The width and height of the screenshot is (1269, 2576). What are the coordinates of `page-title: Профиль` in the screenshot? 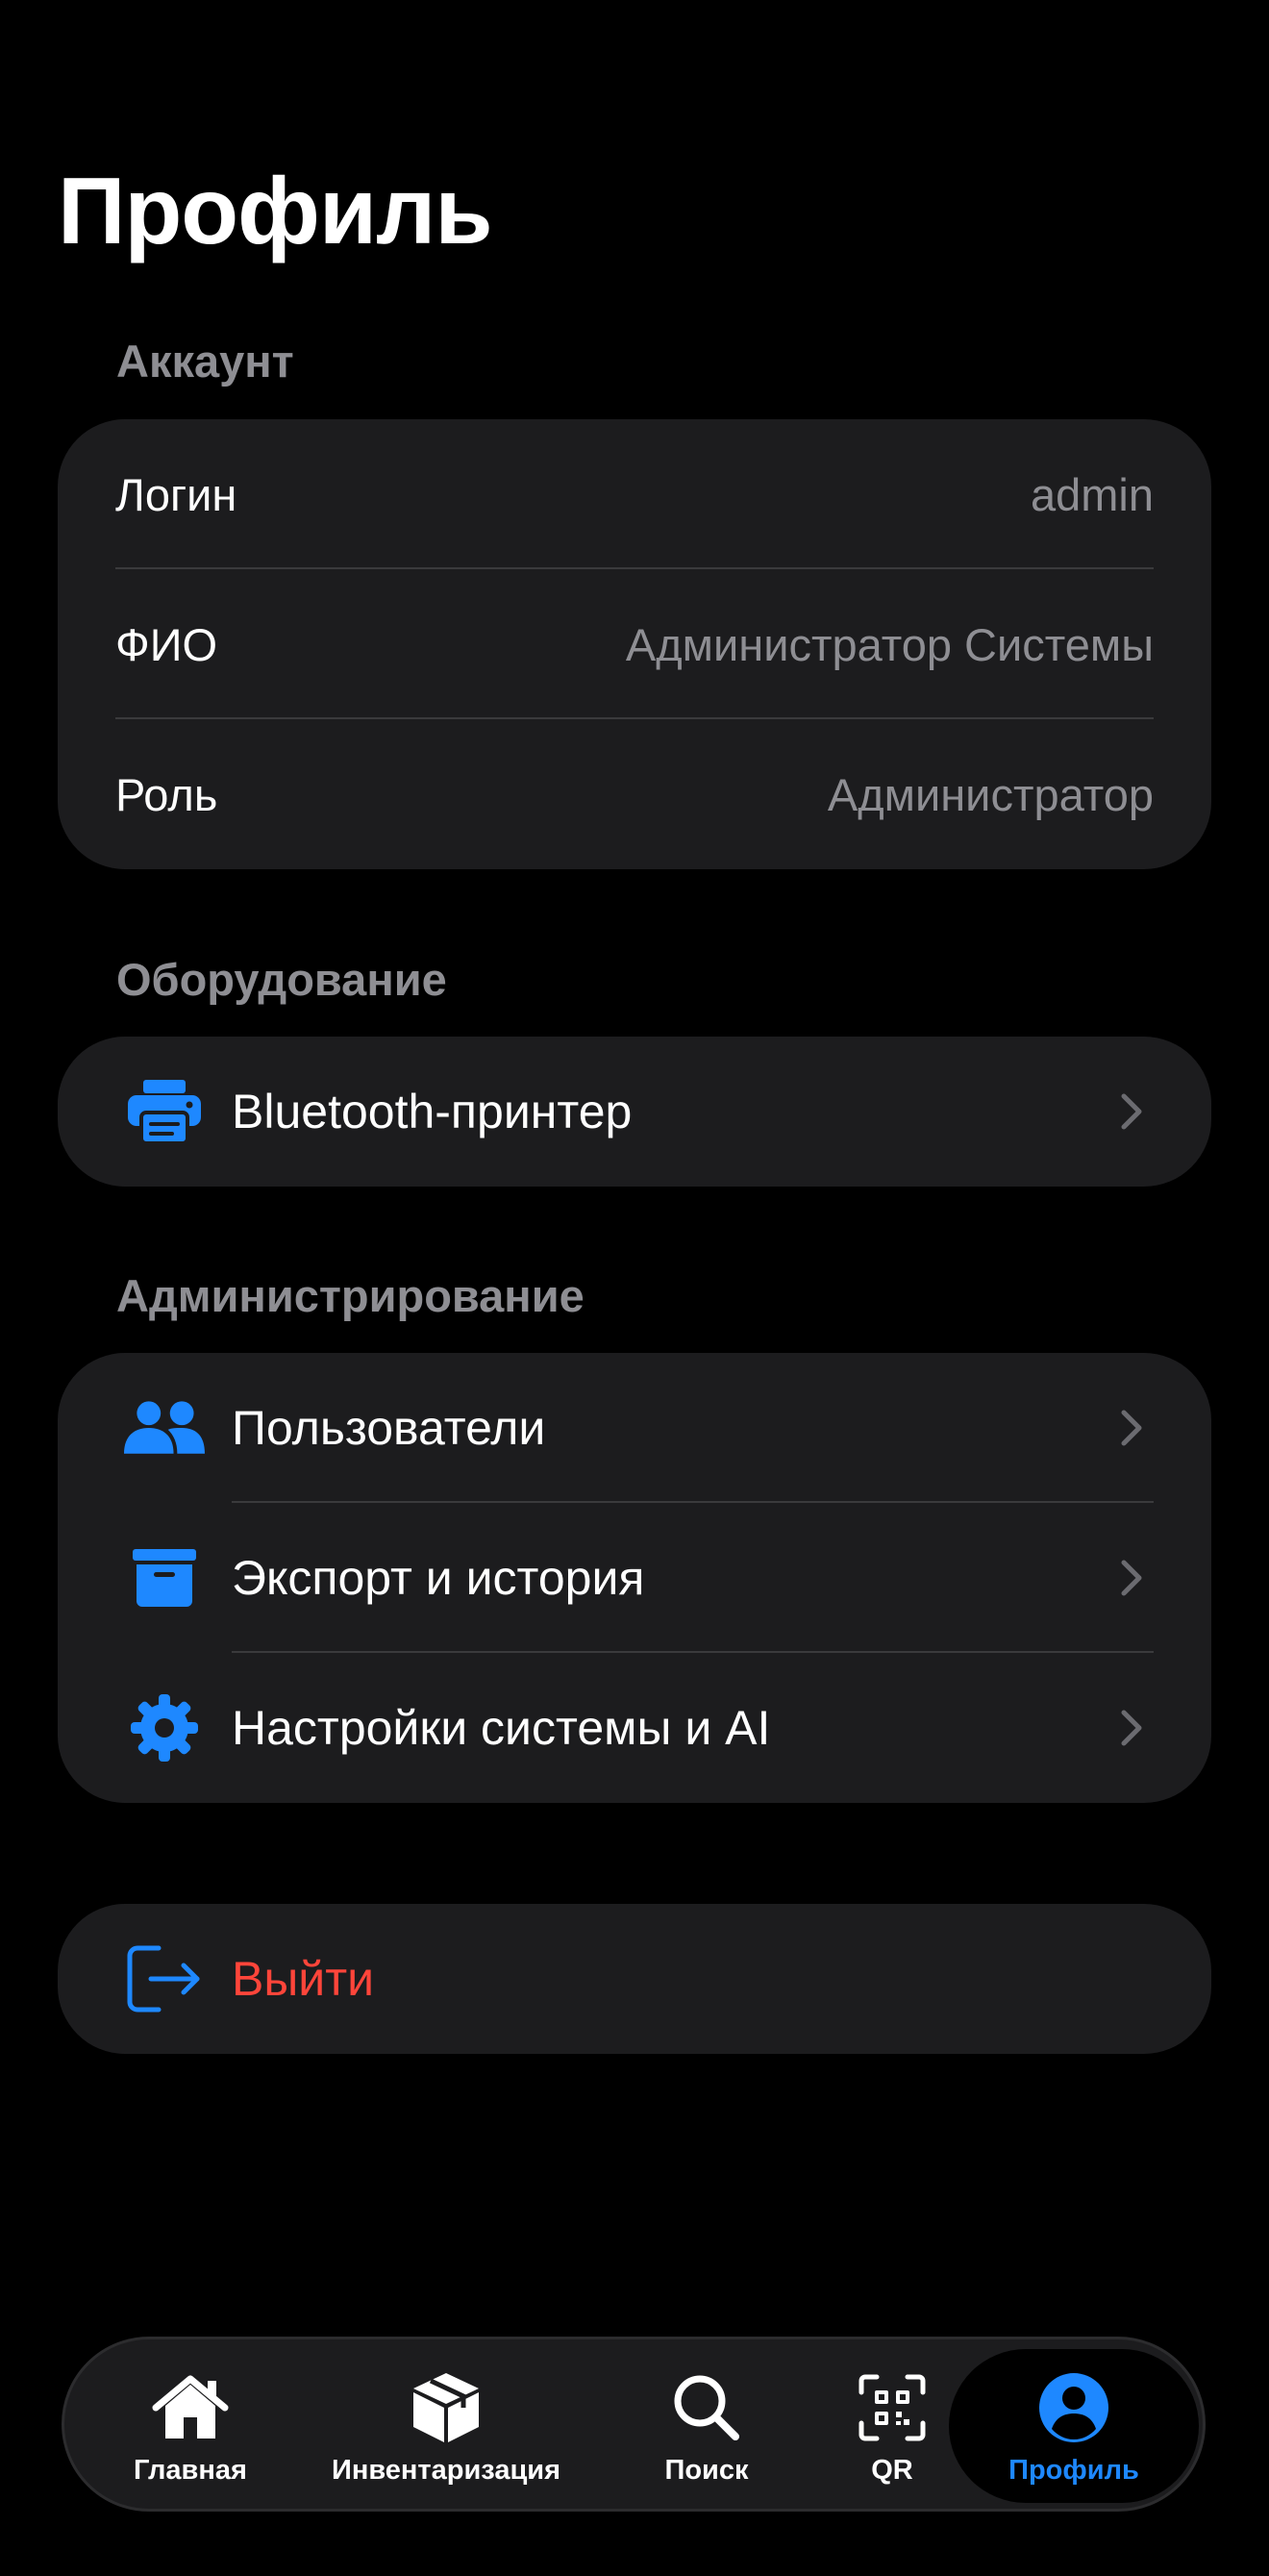 It's located at (275, 210).